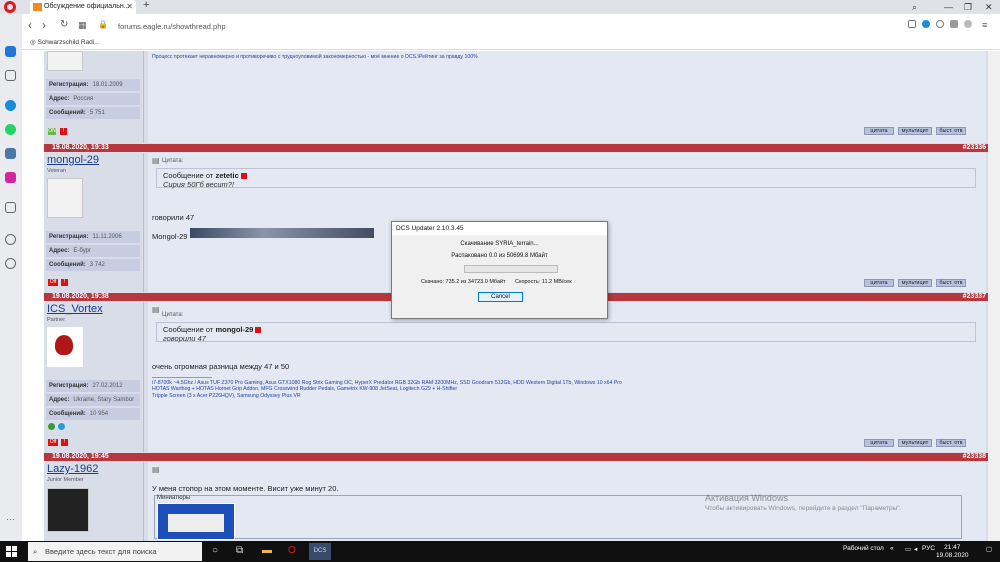 This screenshot has height=562, width=1000. I want to click on dcs-taskbar-icon: DCS, so click(320, 551).